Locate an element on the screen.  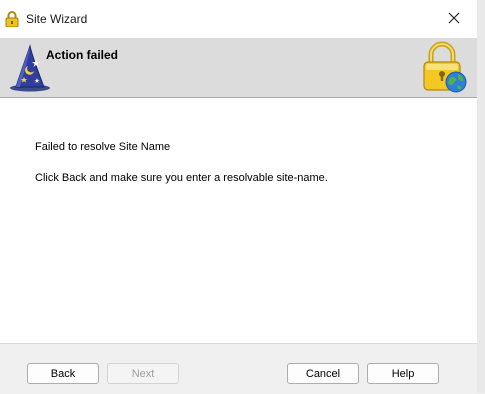
close-button is located at coordinates (454, 19).